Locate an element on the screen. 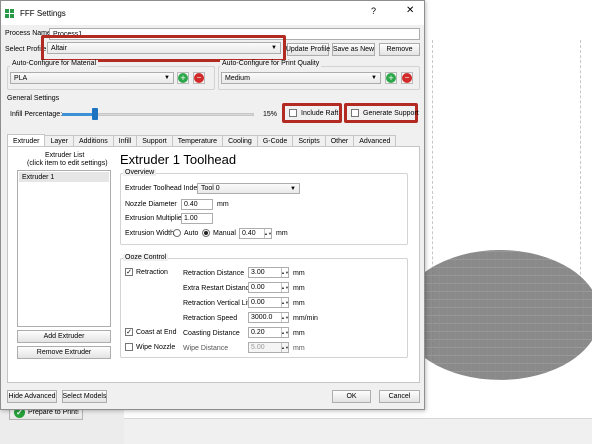 Image resolution: width=592 pixels, height=444 pixels. extrusion-multiplier-label: Extrusion Multiplier is located at coordinates (155, 218).